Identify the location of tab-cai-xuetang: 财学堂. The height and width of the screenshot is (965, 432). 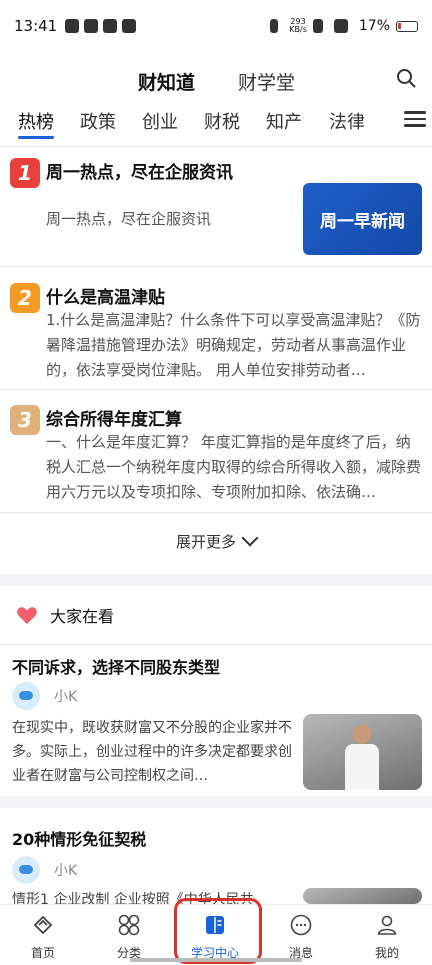
(266, 81).